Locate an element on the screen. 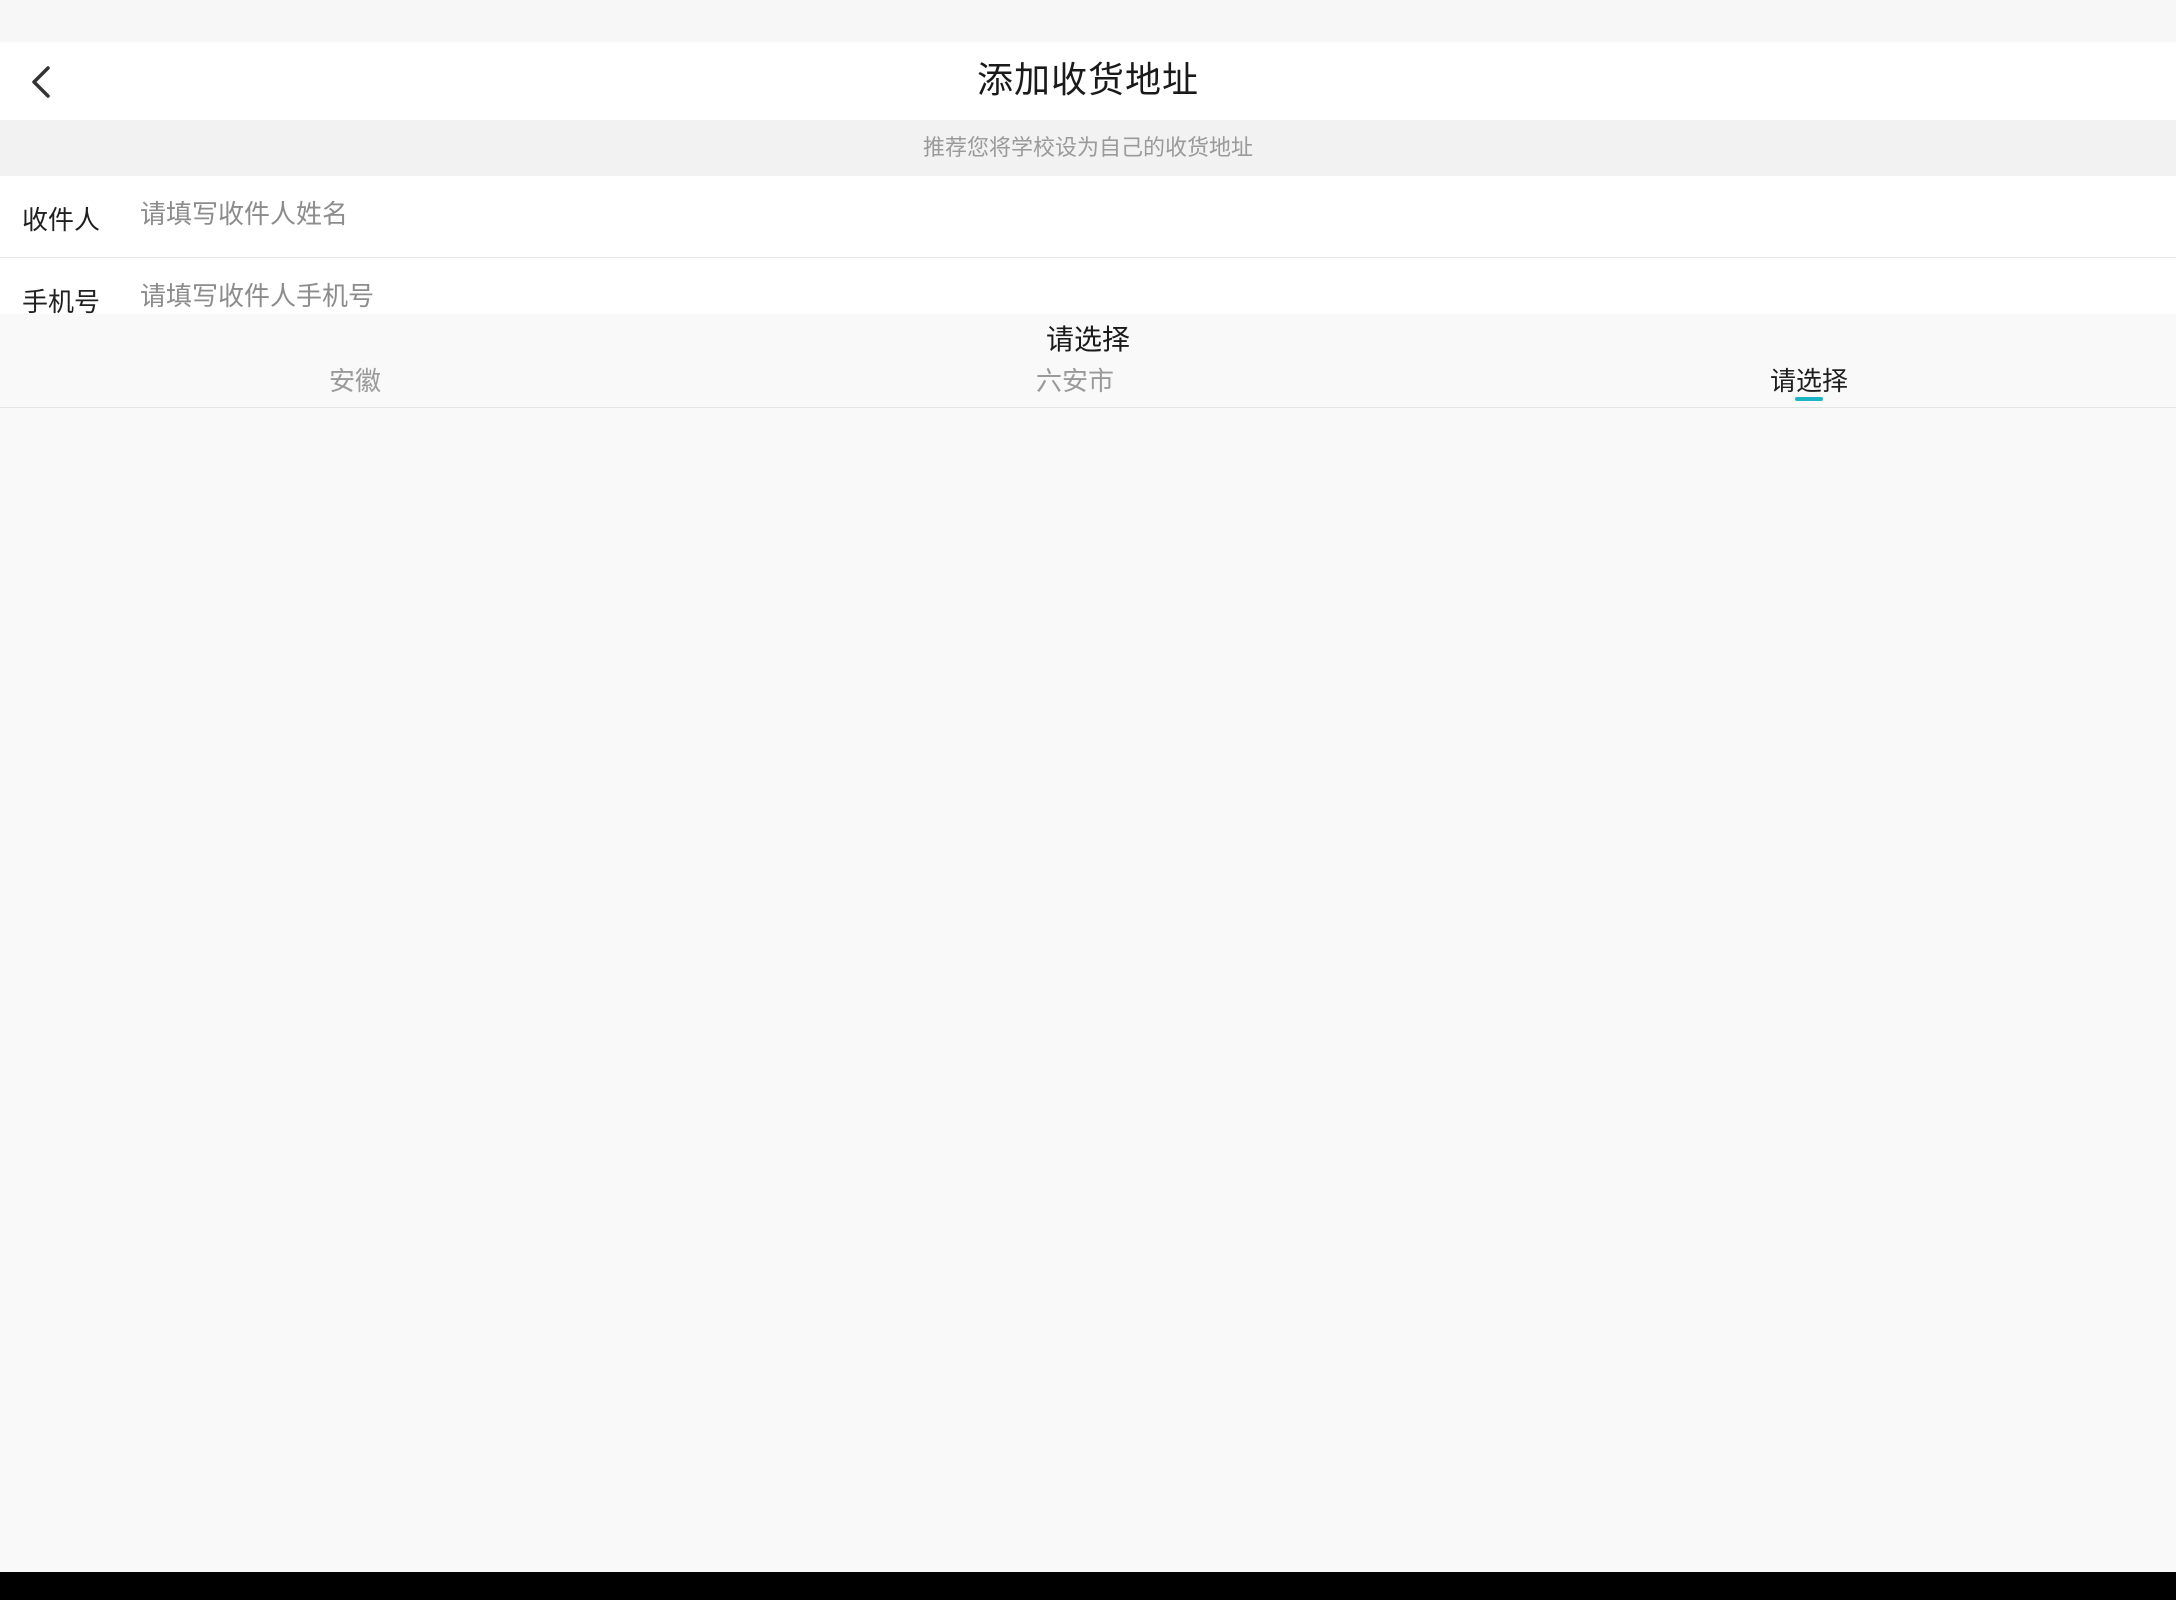  tab-district: 请选择 is located at coordinates (1809, 380).